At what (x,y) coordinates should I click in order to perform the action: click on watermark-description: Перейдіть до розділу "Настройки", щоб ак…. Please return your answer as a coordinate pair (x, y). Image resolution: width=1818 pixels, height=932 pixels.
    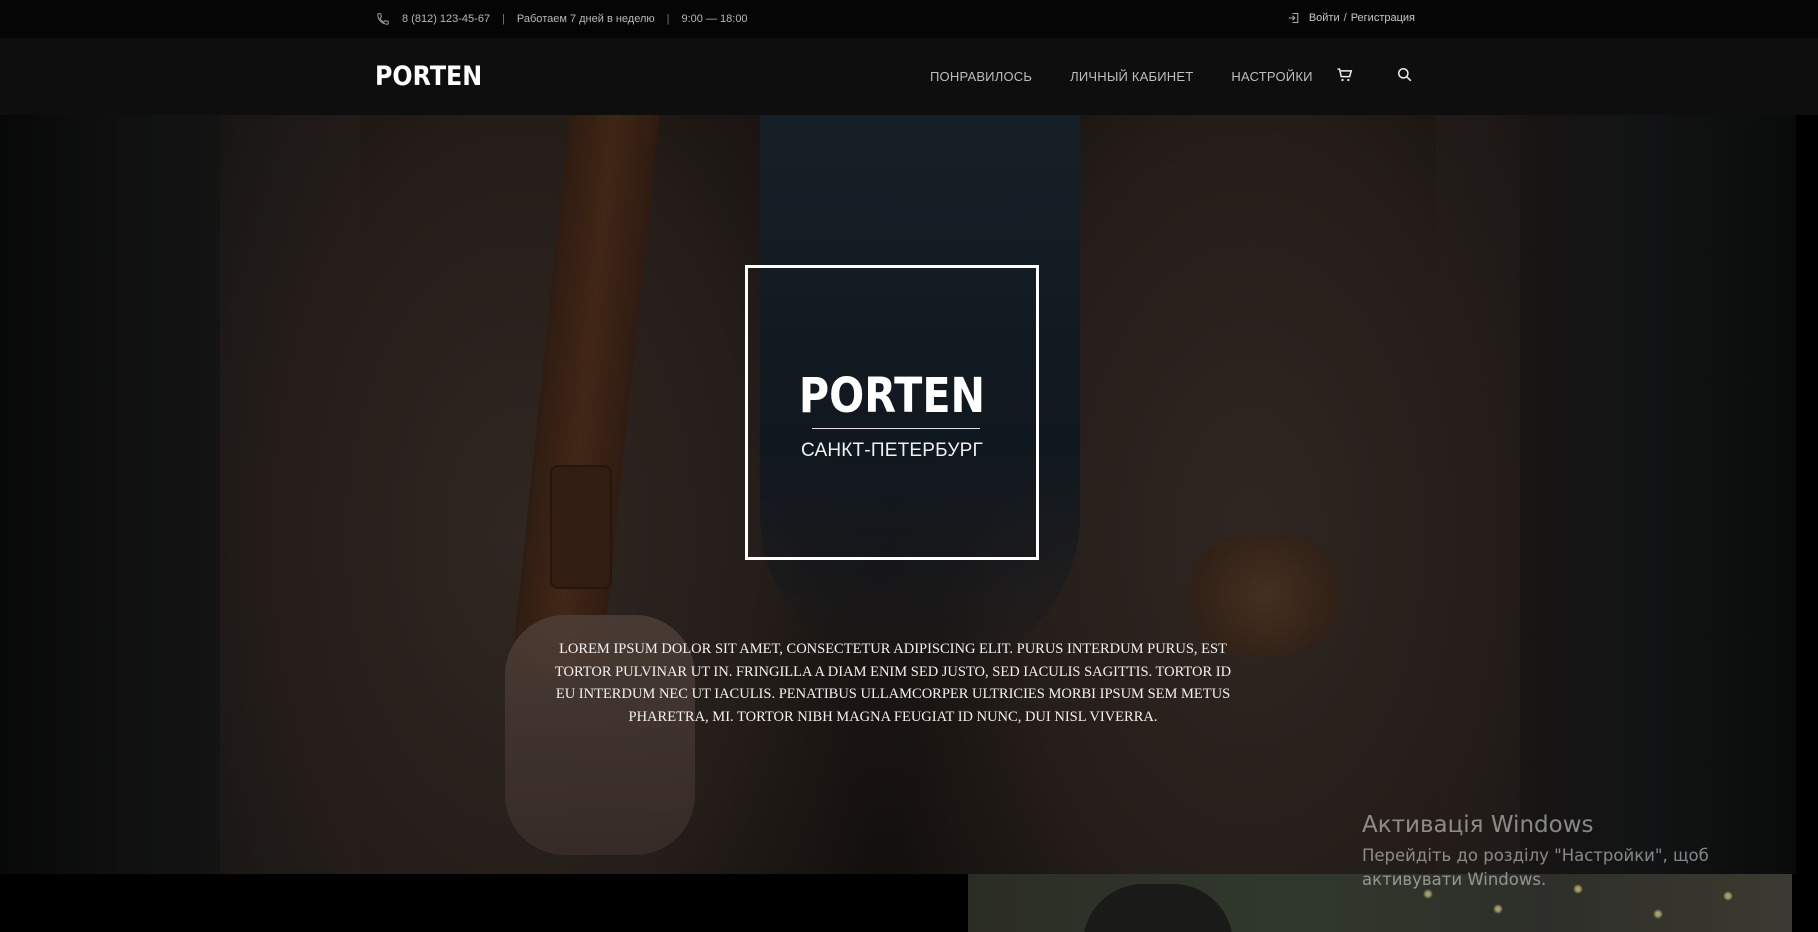
    Looking at the image, I should click on (1535, 867).